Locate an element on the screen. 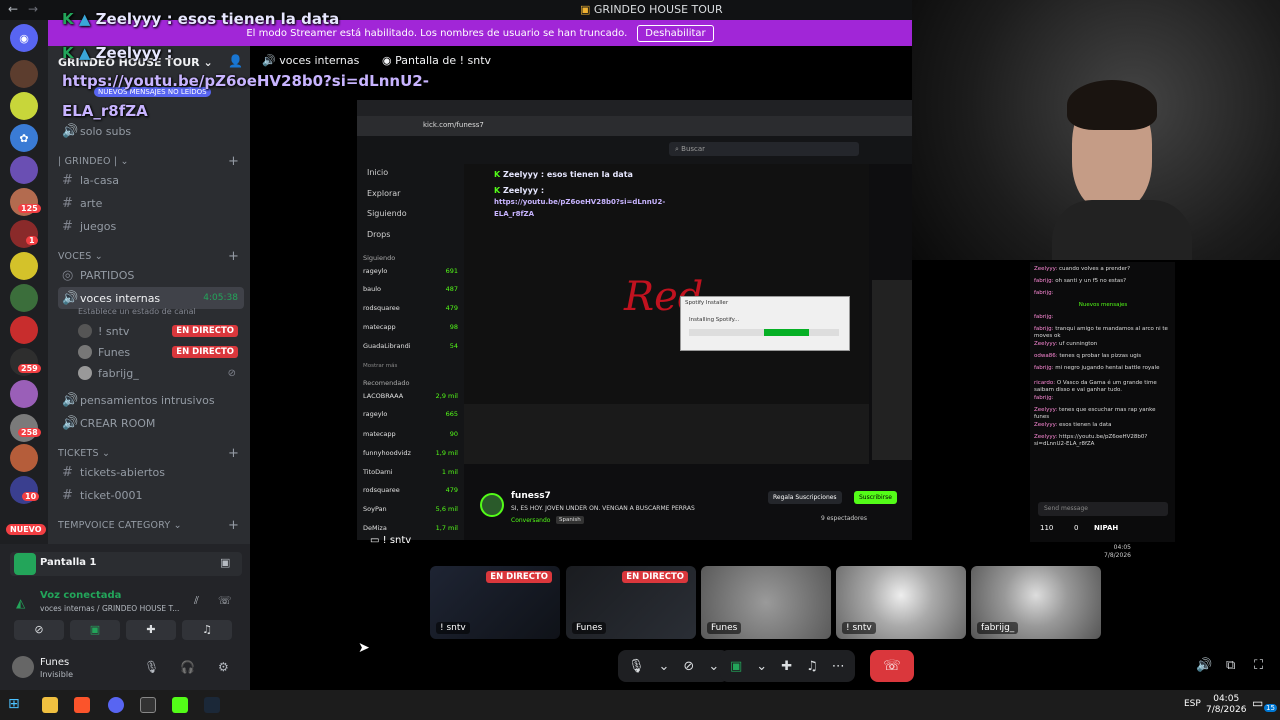 The height and width of the screenshot is (720, 1280). channel-voces-internas: 🔊 voces internas 4:05:38 is located at coordinates (151, 298).